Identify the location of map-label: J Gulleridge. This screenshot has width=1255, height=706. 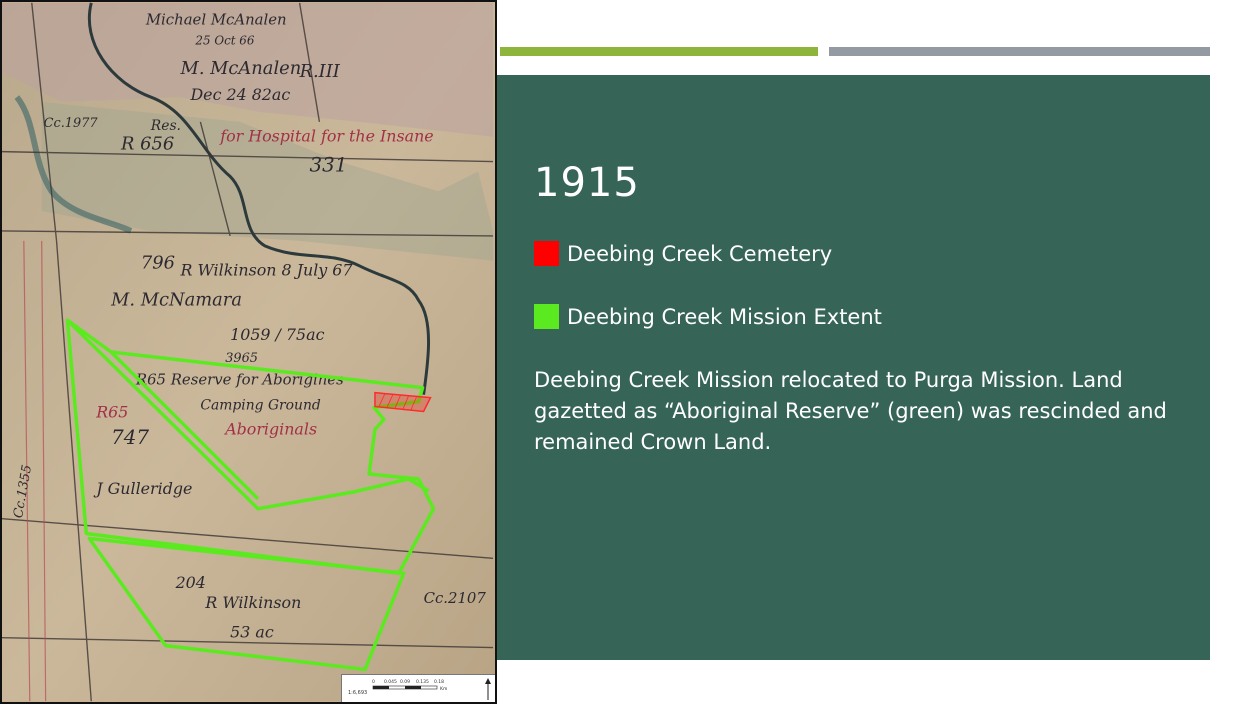
(142, 488).